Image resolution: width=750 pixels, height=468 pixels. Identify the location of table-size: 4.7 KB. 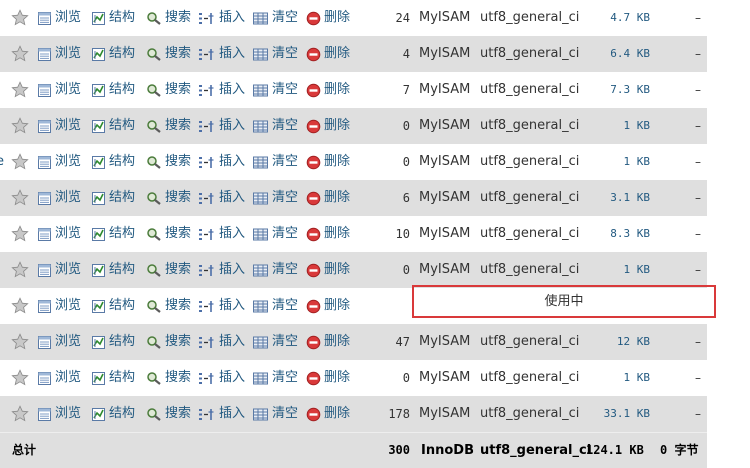
(620, 18).